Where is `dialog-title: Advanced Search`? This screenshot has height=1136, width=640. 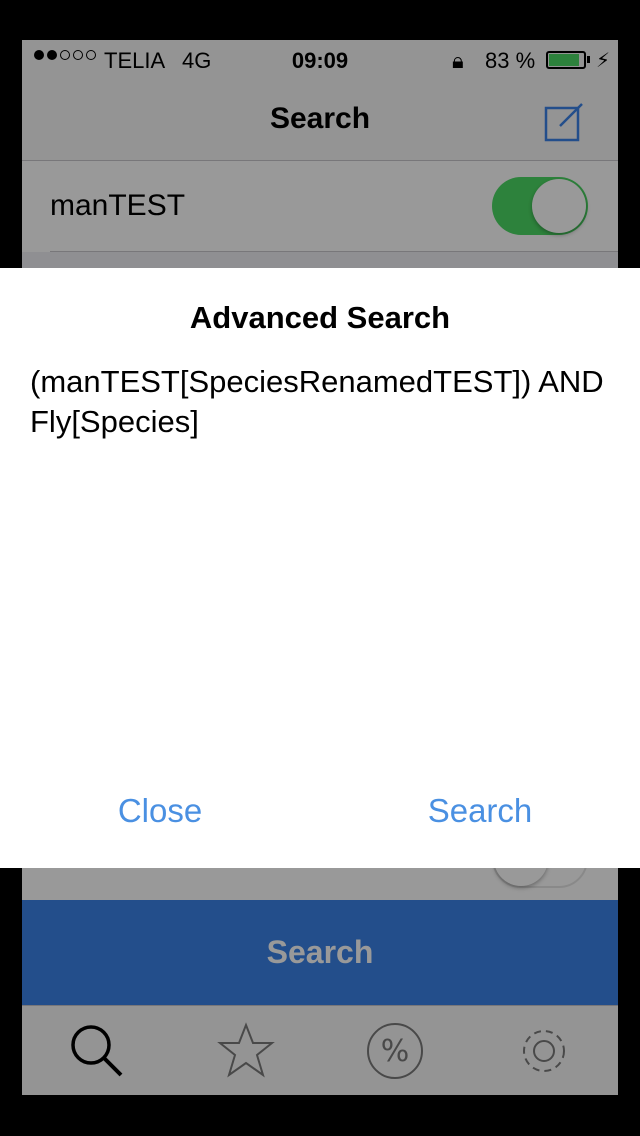 dialog-title: Advanced Search is located at coordinates (320, 317).